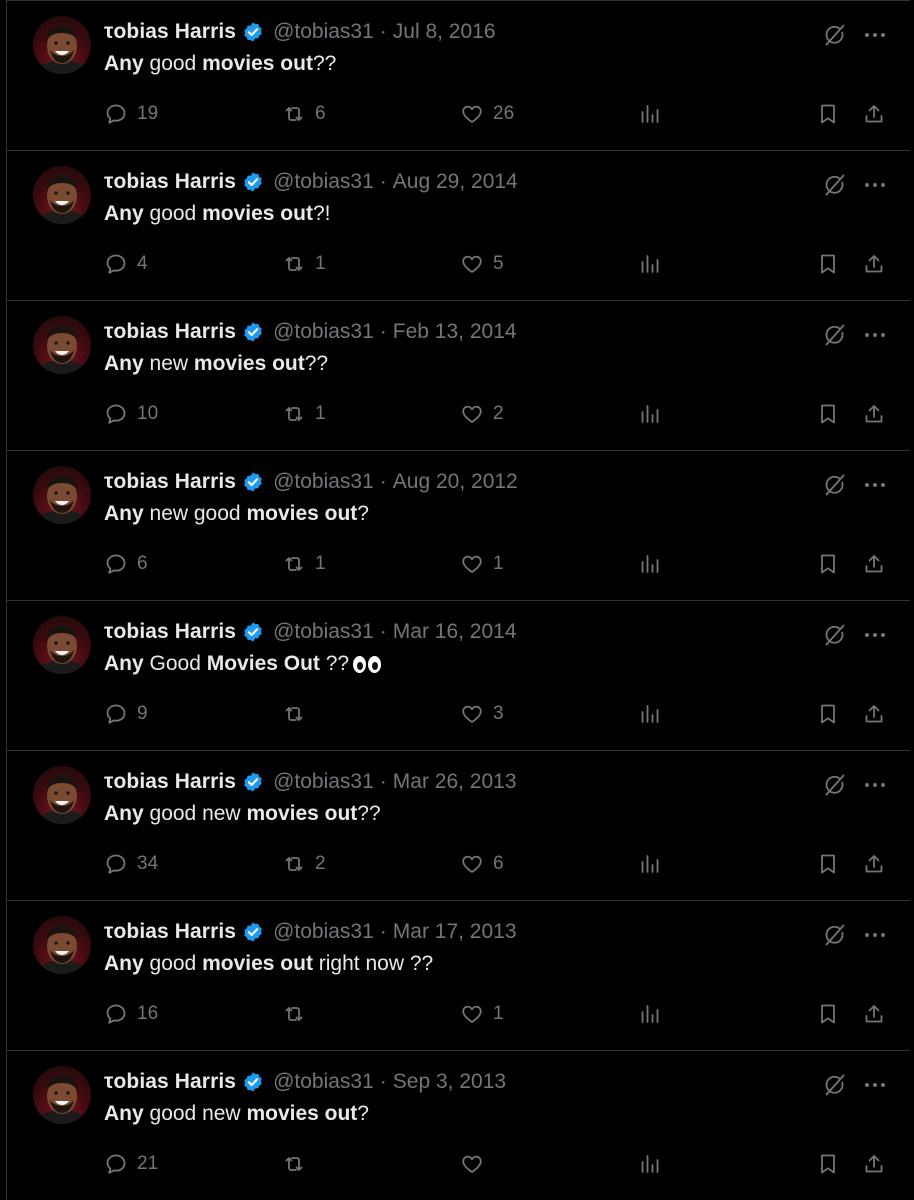 This screenshot has height=1200, width=914. I want to click on tweet-date: Feb 13, 2014, so click(455, 331).